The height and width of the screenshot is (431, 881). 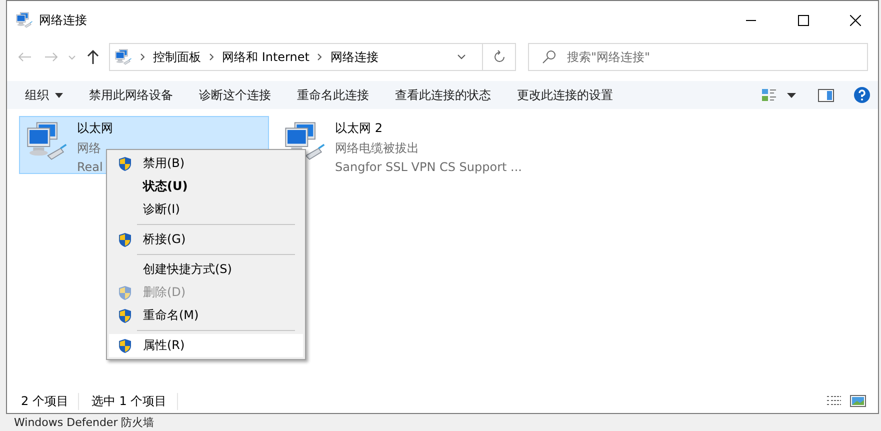 What do you see at coordinates (63, 20) in the screenshot?
I see `window-title: 网络连接` at bounding box center [63, 20].